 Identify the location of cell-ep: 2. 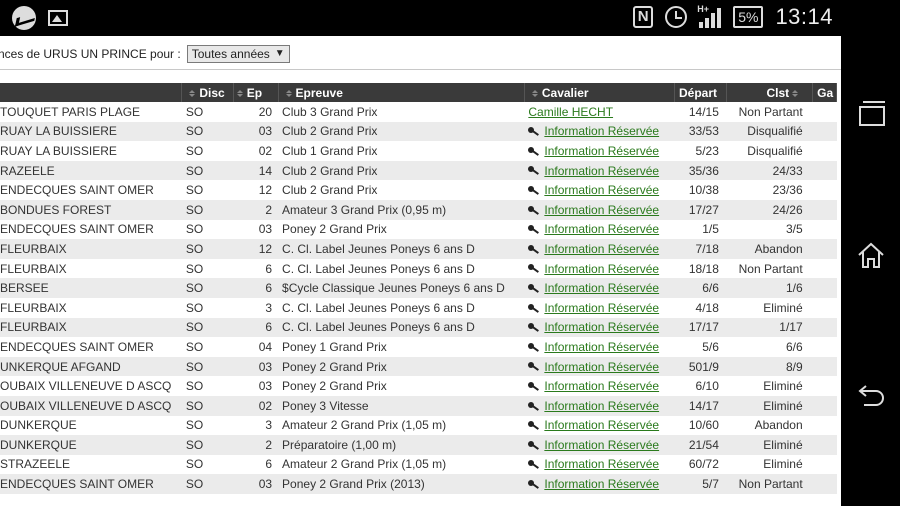
(256, 209).